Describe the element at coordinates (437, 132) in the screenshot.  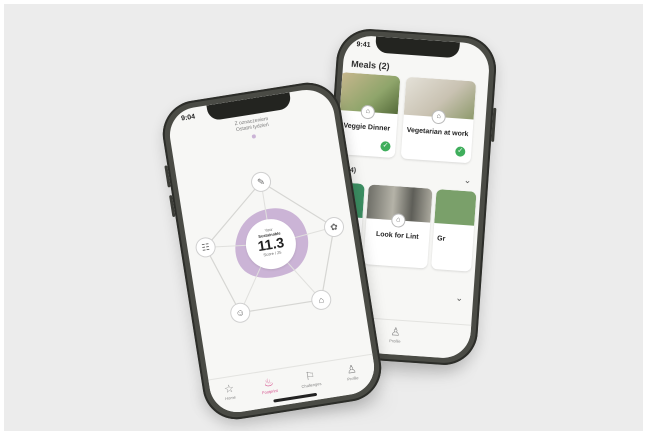
I see `meal-card-label: Vegetarian at work` at that location.